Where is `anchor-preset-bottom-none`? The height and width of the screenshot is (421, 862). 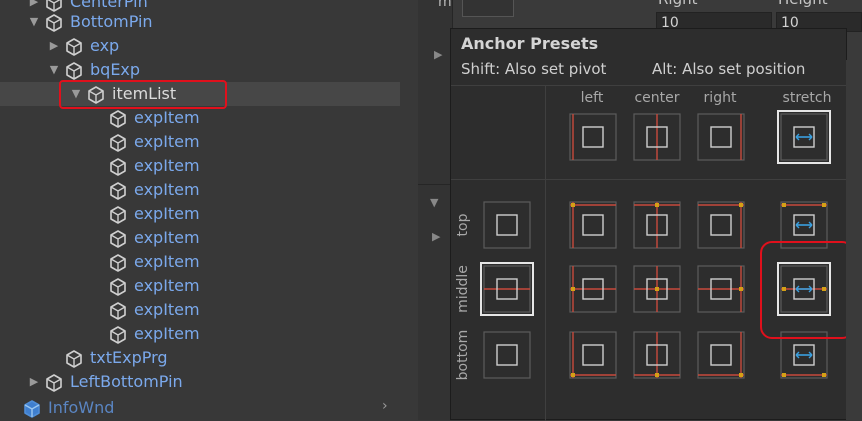 anchor-preset-bottom-none is located at coordinates (507, 355).